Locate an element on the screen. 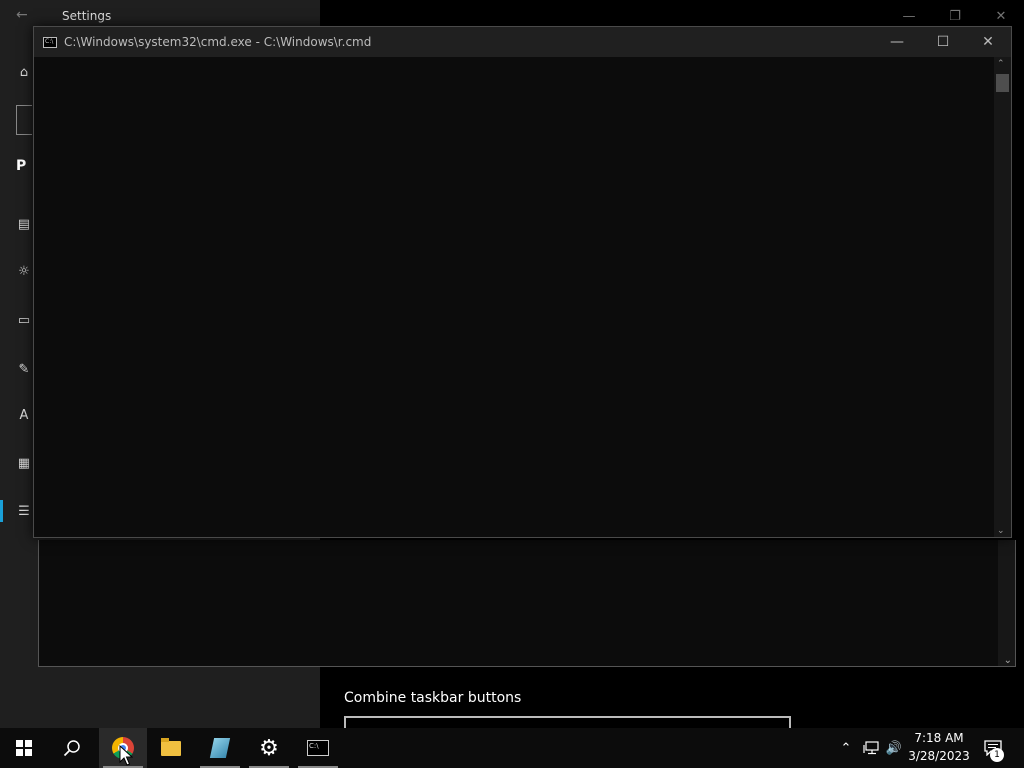 The image size is (1024, 768). windows-logo-icon is located at coordinates (24, 748).